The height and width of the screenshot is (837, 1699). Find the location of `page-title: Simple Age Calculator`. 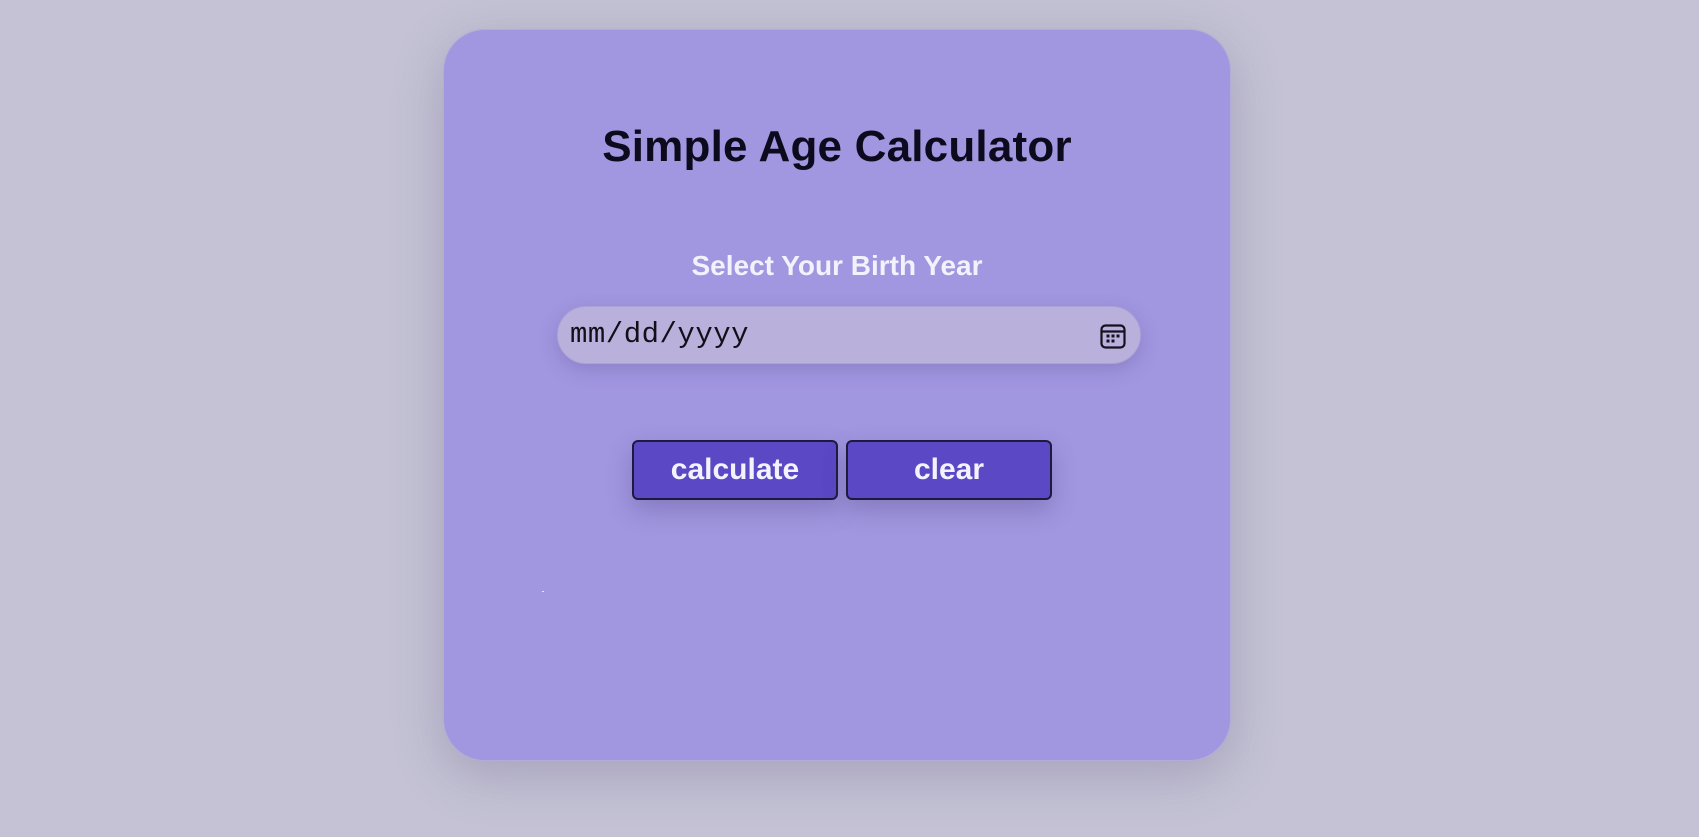

page-title: Simple Age Calculator is located at coordinates (837, 146).